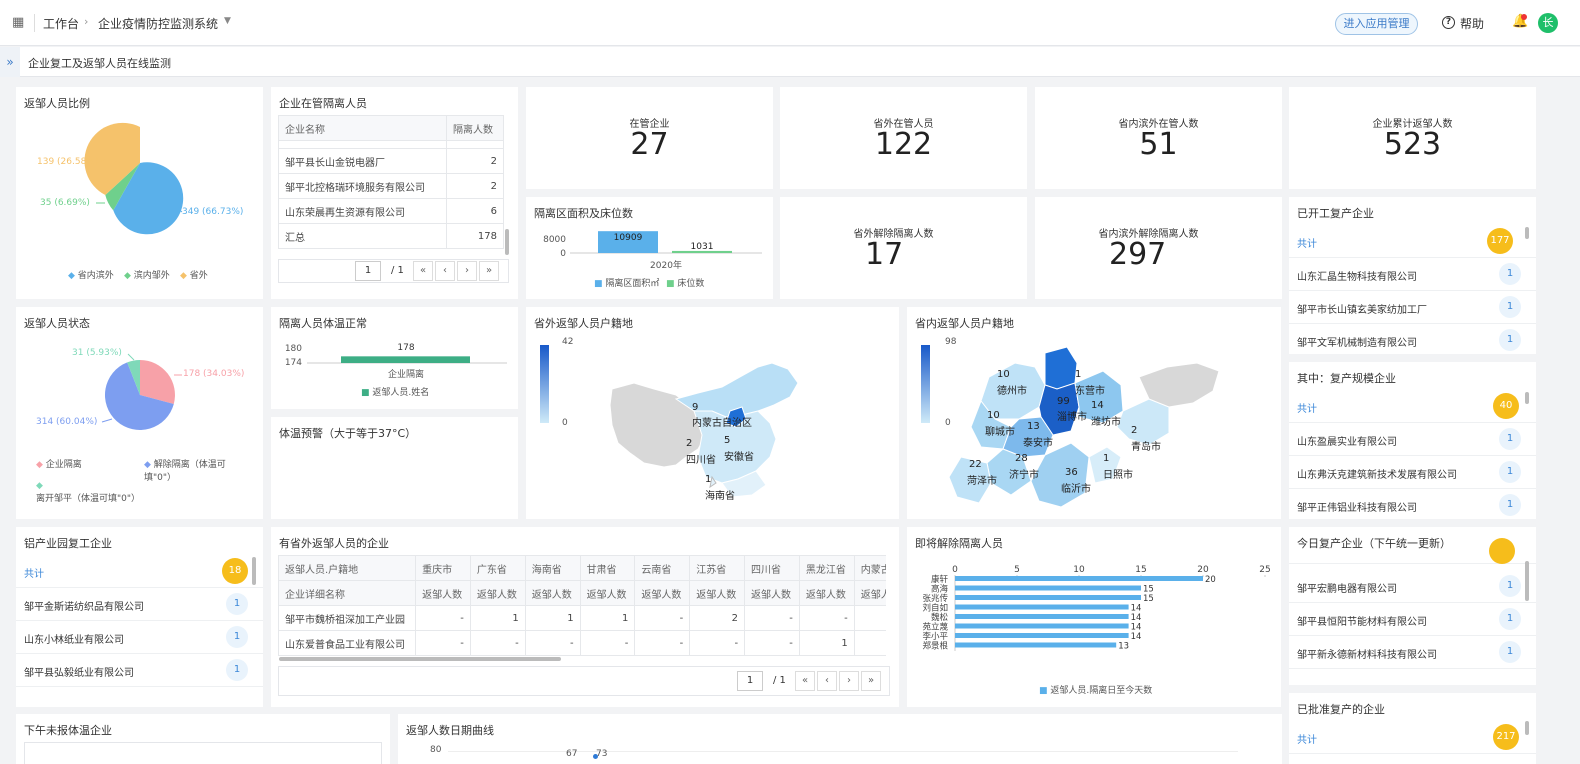 The image size is (1580, 764). What do you see at coordinates (19, 22) in the screenshot?
I see `app-grid-icon: ▦` at bounding box center [19, 22].